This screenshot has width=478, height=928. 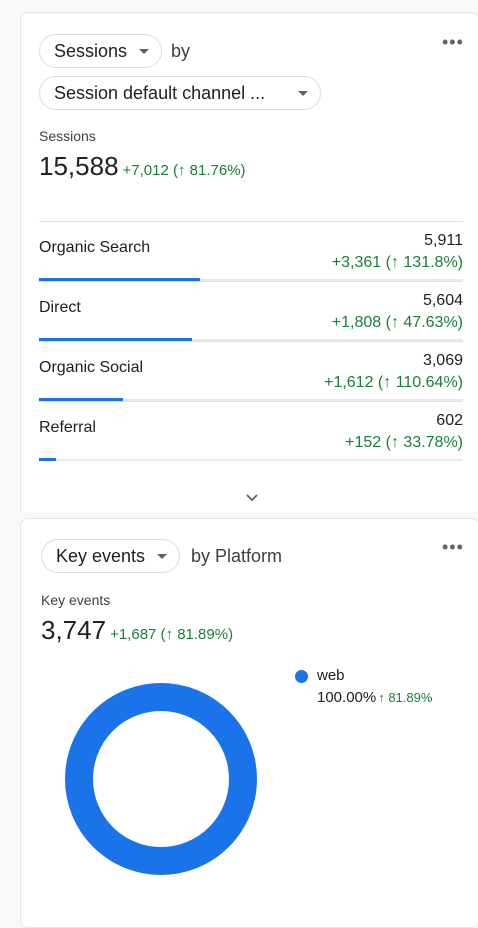 What do you see at coordinates (95, 247) in the screenshot?
I see `row-name: Organic Search` at bounding box center [95, 247].